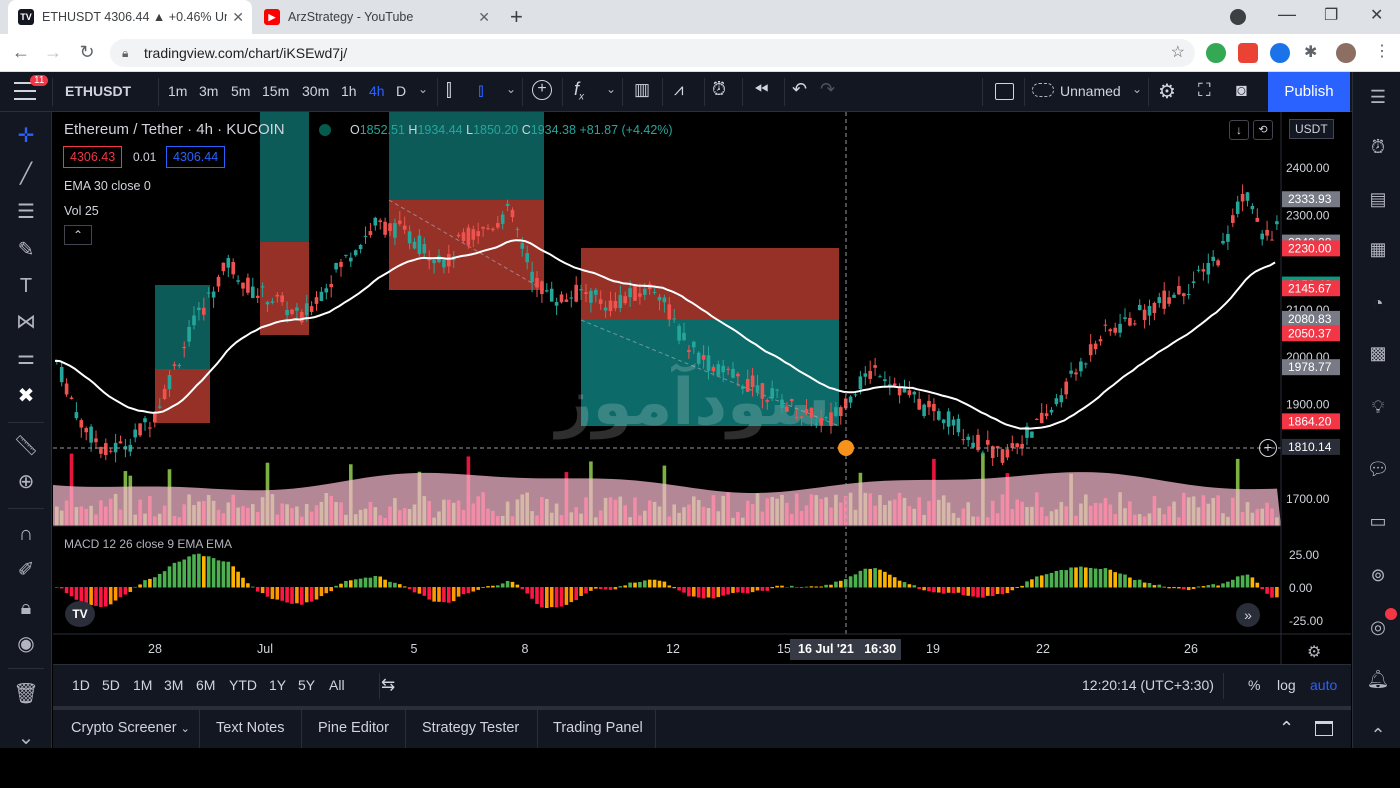  I want to click on help-icon: ⌃, so click(1378, 735).